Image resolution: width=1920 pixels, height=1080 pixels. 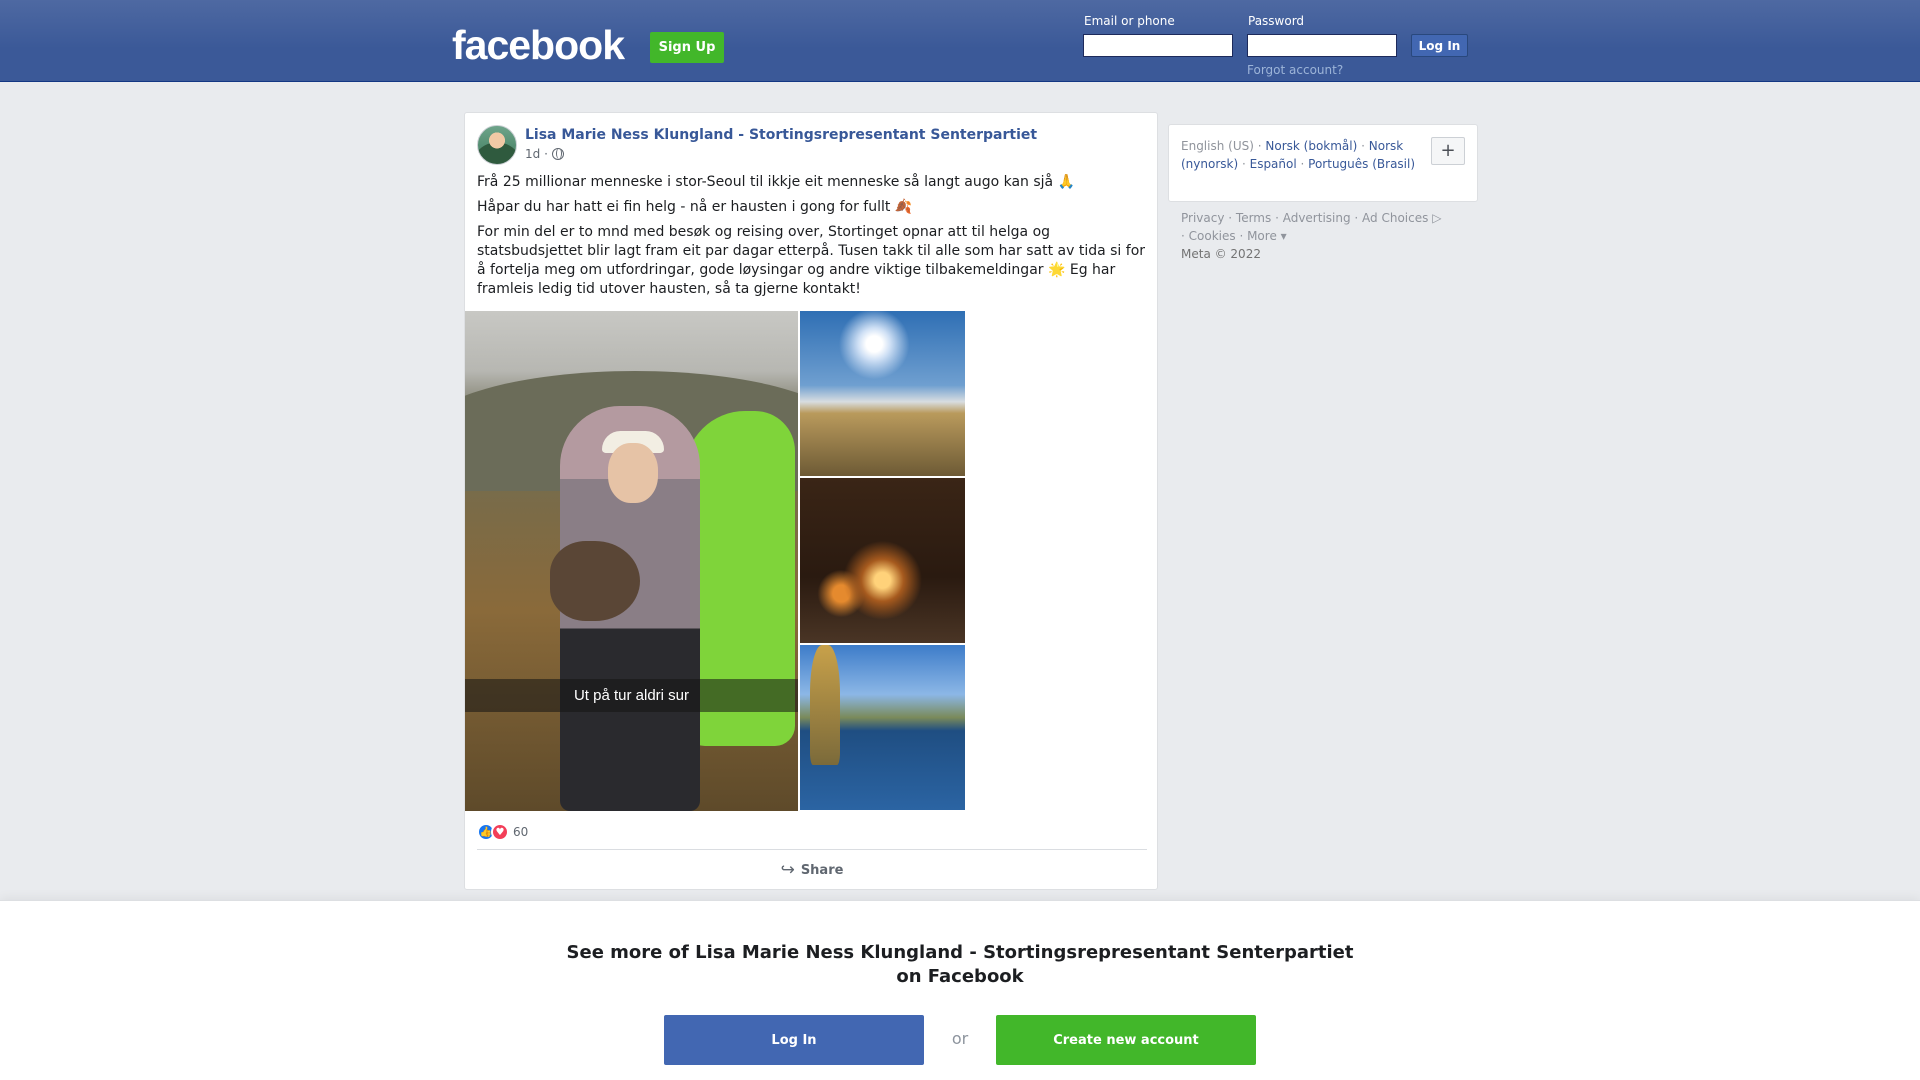 What do you see at coordinates (1435, 218) in the screenshot?
I see `ad-choices-icon: ▷` at bounding box center [1435, 218].